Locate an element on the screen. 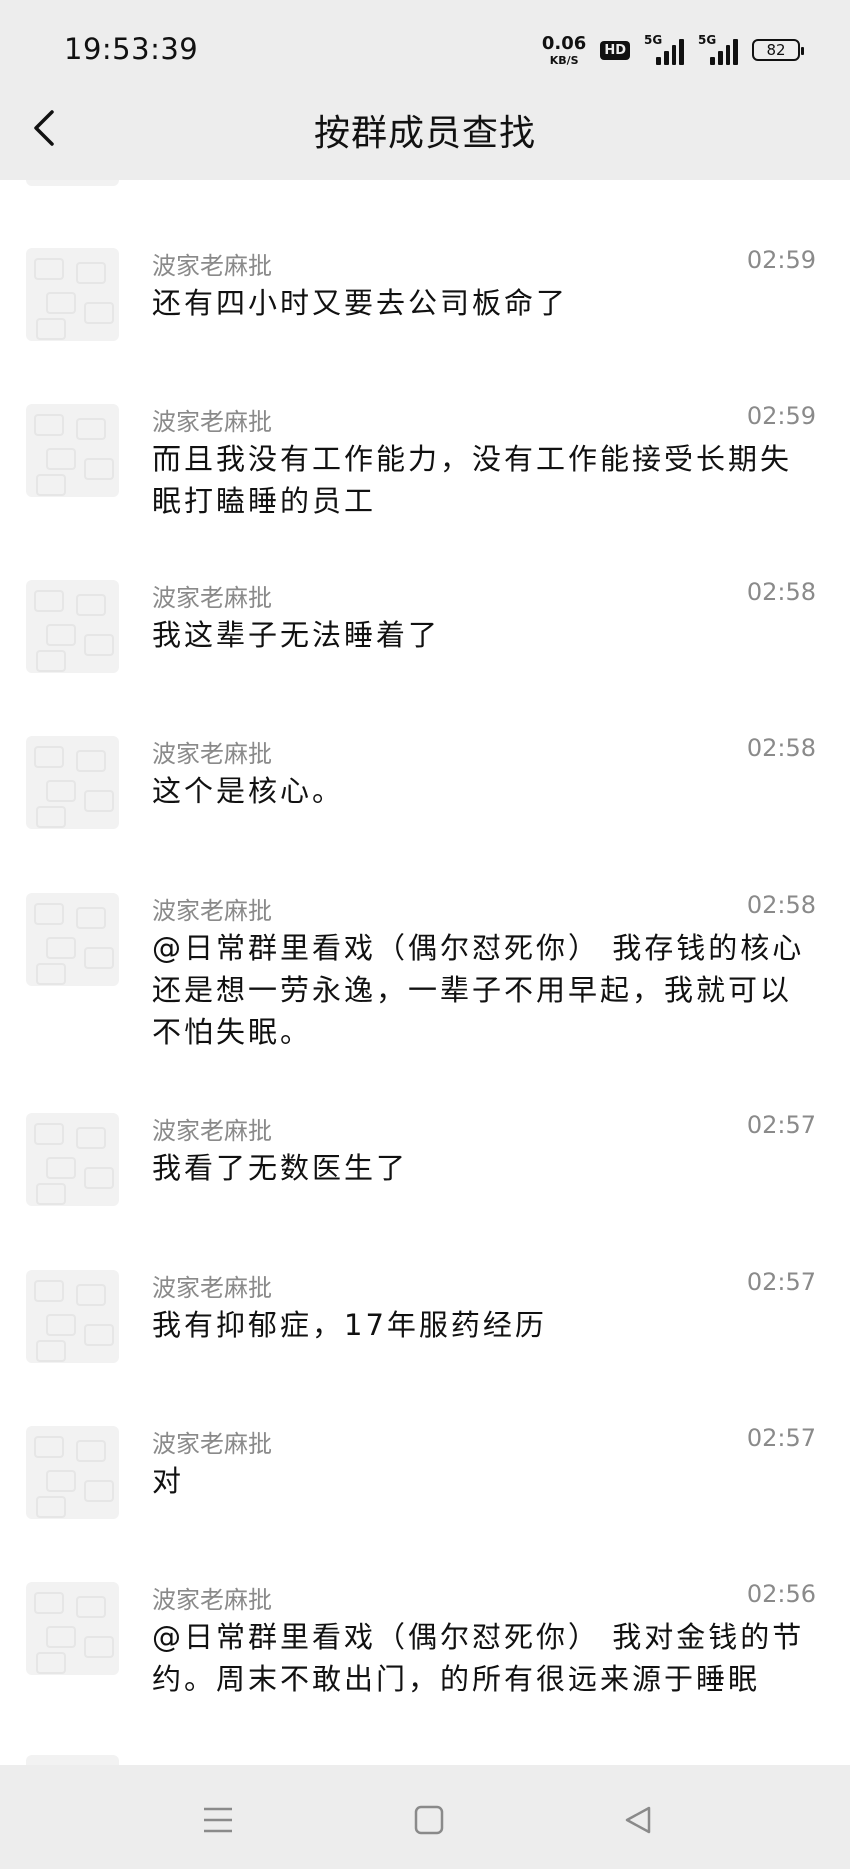 Image resolution: width=850 pixels, height=1869 pixels. message-text: 还有四小时又要去公司板命了 is located at coordinates (360, 303).